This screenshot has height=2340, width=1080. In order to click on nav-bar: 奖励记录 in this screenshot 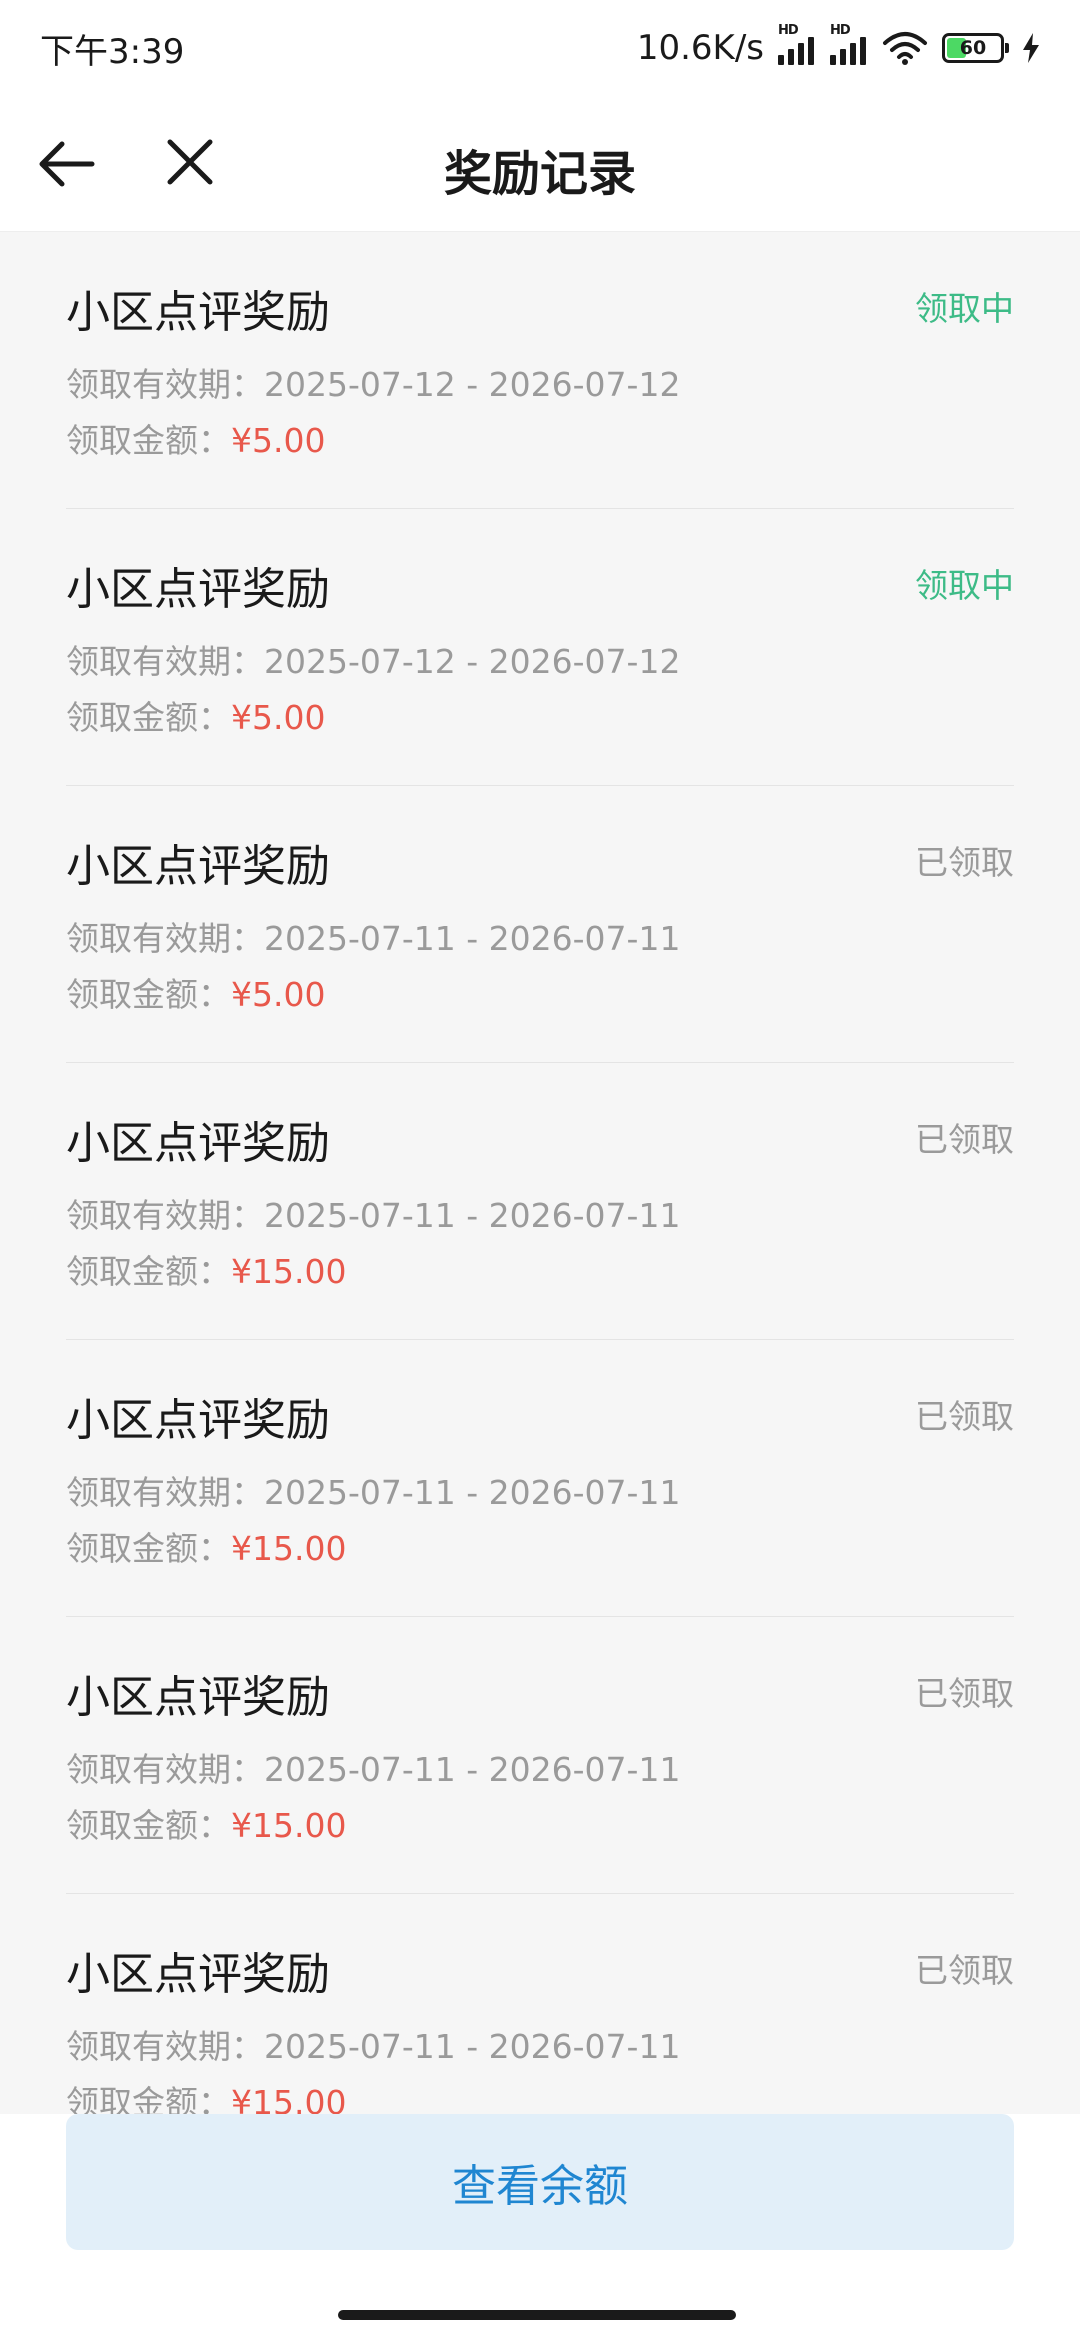, I will do `click(540, 164)`.